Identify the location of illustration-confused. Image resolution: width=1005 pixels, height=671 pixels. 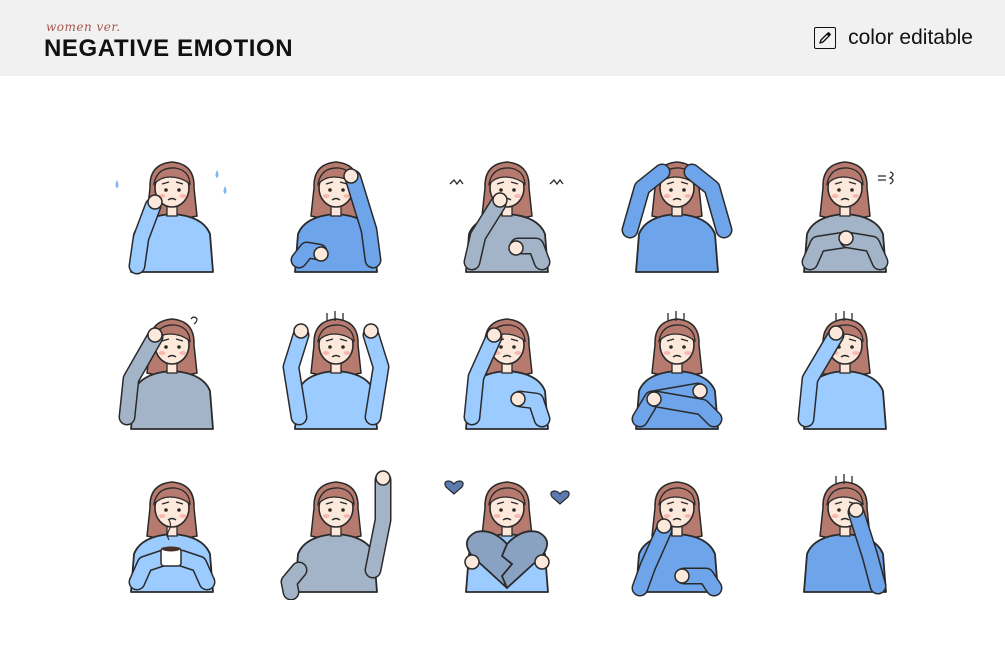
(172, 372).